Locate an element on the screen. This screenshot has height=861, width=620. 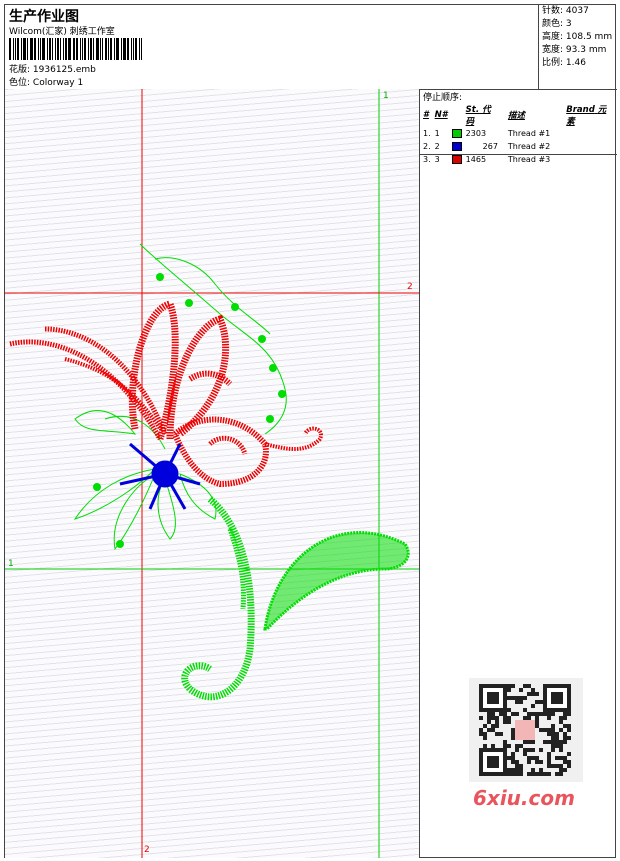
stitch-count: 针数: 4037 is located at coordinates (565, 11).